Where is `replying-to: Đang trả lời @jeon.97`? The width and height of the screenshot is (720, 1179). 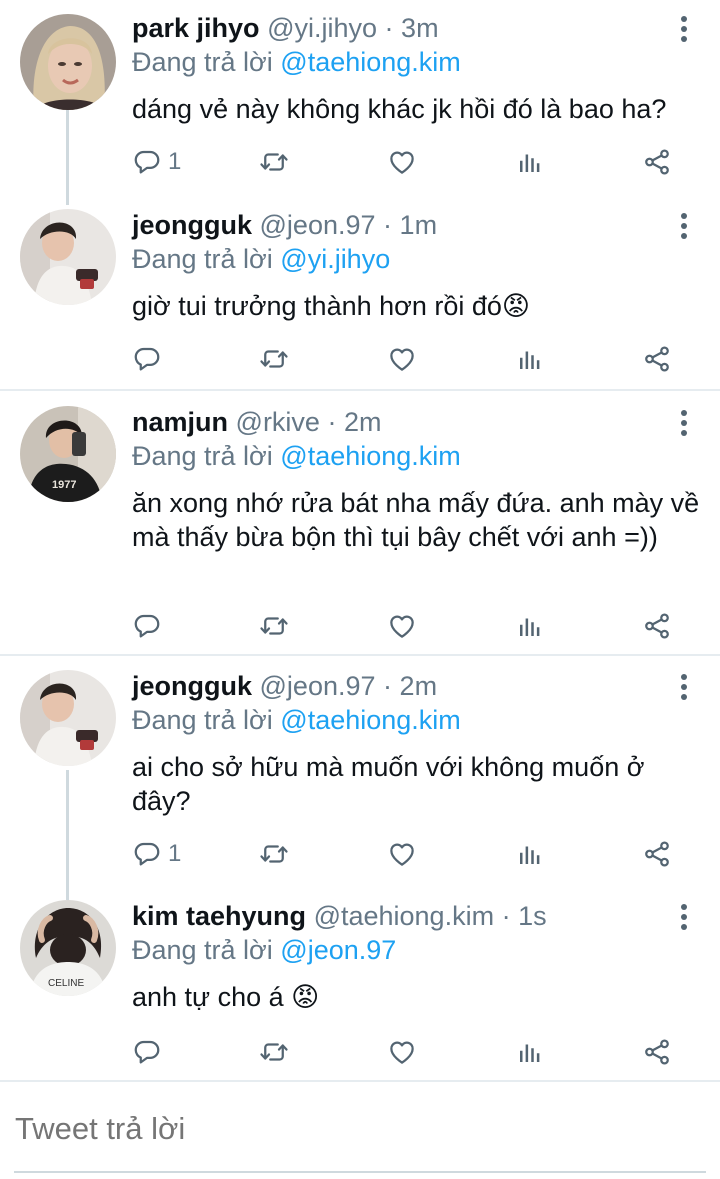 replying-to: Đang trả lời @jeon.97 is located at coordinates (264, 950).